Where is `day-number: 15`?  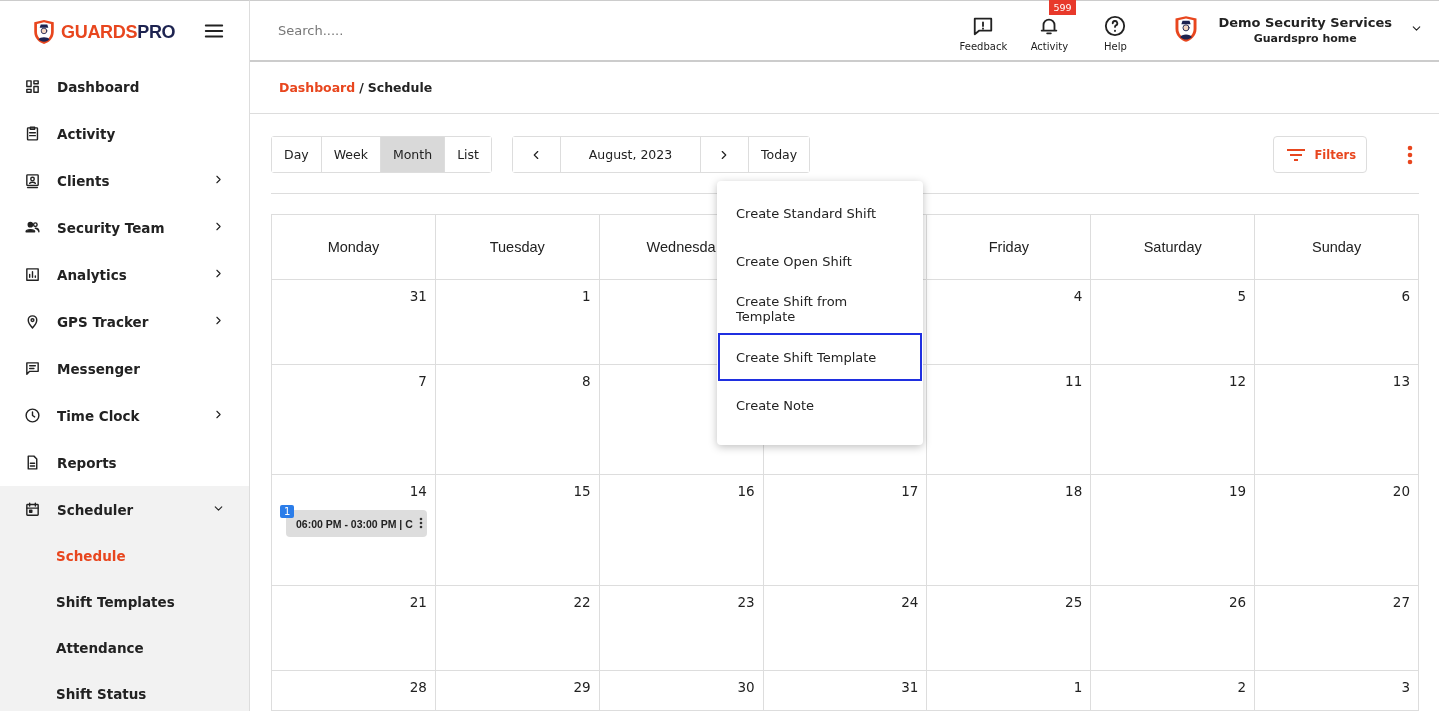 day-number: 15 is located at coordinates (582, 491).